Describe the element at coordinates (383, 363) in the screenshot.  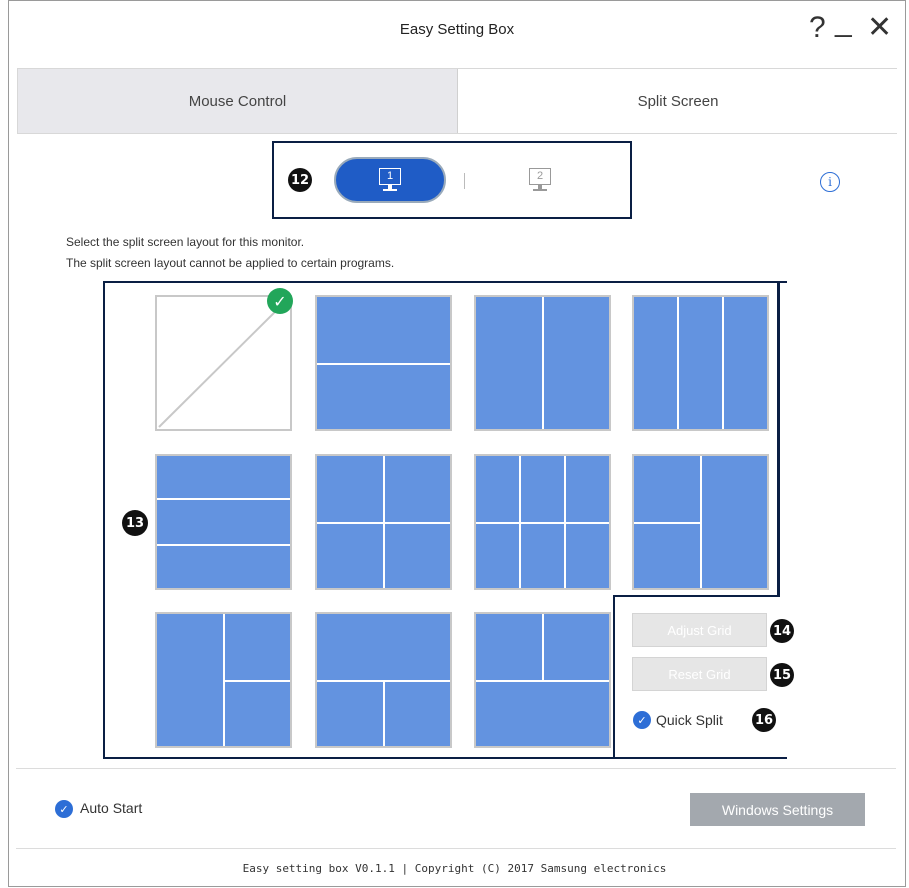
I see `layout-two-horizontal` at that location.